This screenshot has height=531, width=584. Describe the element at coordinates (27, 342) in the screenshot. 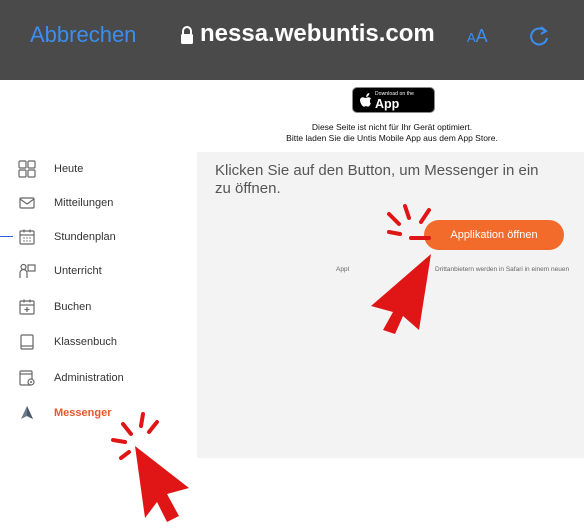

I see `book-icon` at that location.